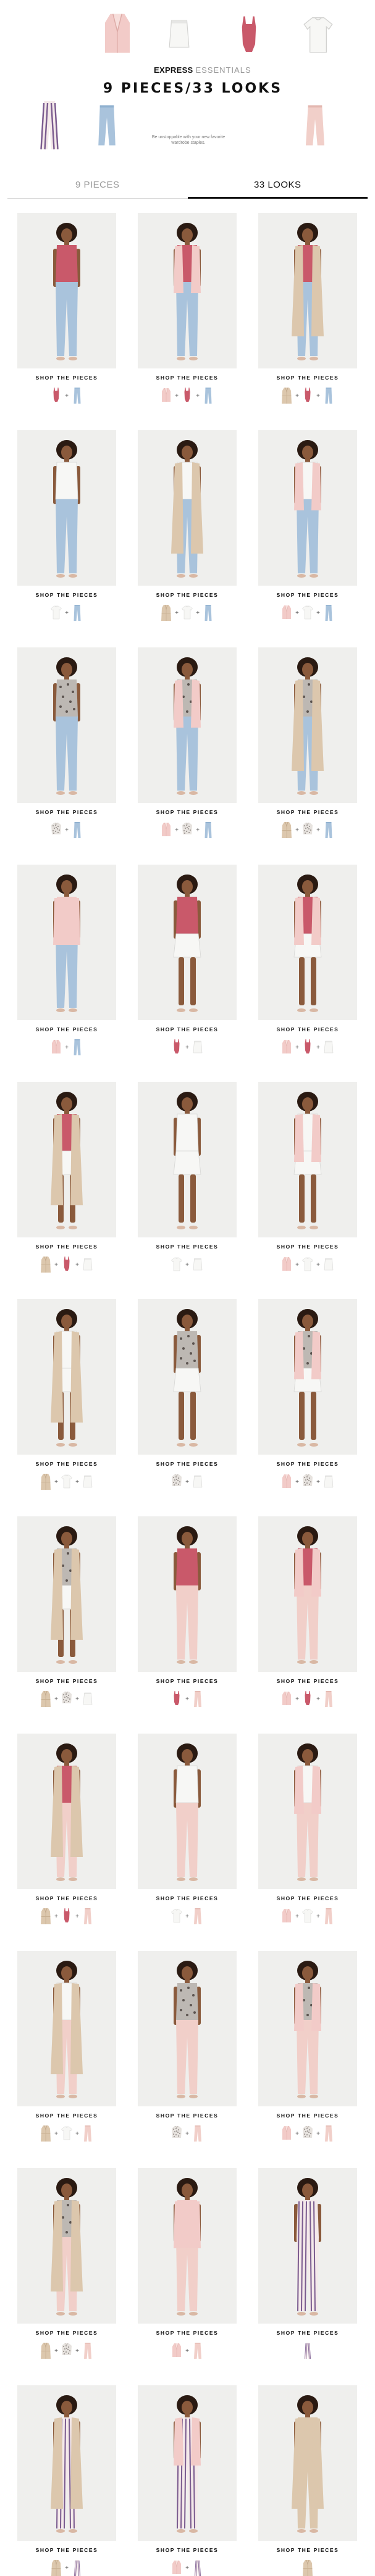 This screenshot has width=375, height=2576. I want to click on tab-pieces: 9 PIECES, so click(97, 186).